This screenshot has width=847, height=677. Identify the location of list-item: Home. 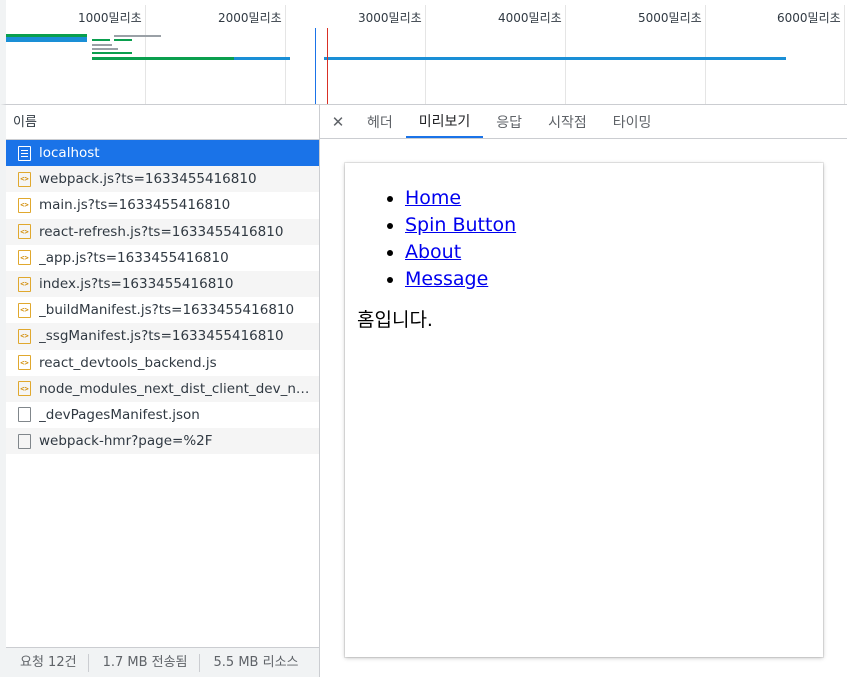
(614, 198).